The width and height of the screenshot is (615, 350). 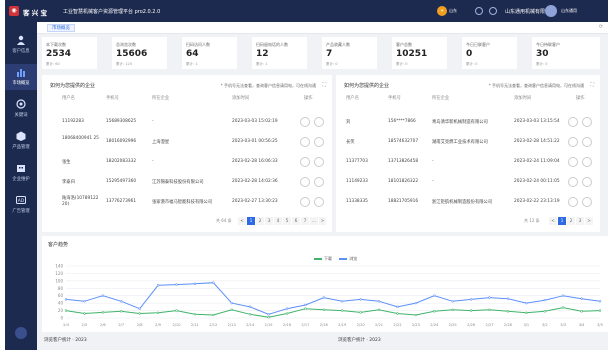 I want to click on sidebar-item-keywords: 关键词, so click(x=21, y=109).